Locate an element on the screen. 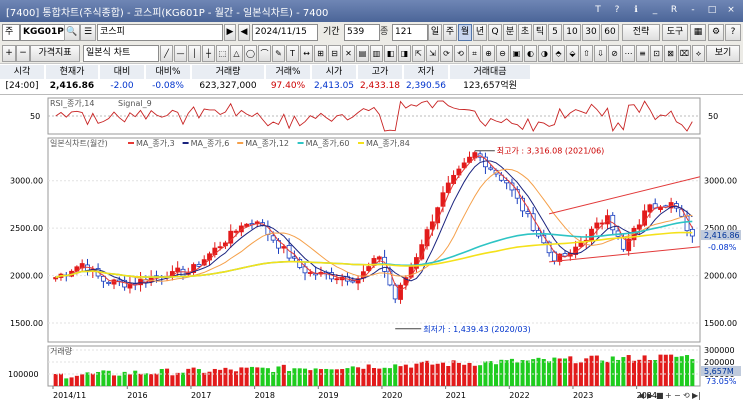 This screenshot has width=743, height=417. draw-tool-icon-16: ◧ is located at coordinates (390, 53).